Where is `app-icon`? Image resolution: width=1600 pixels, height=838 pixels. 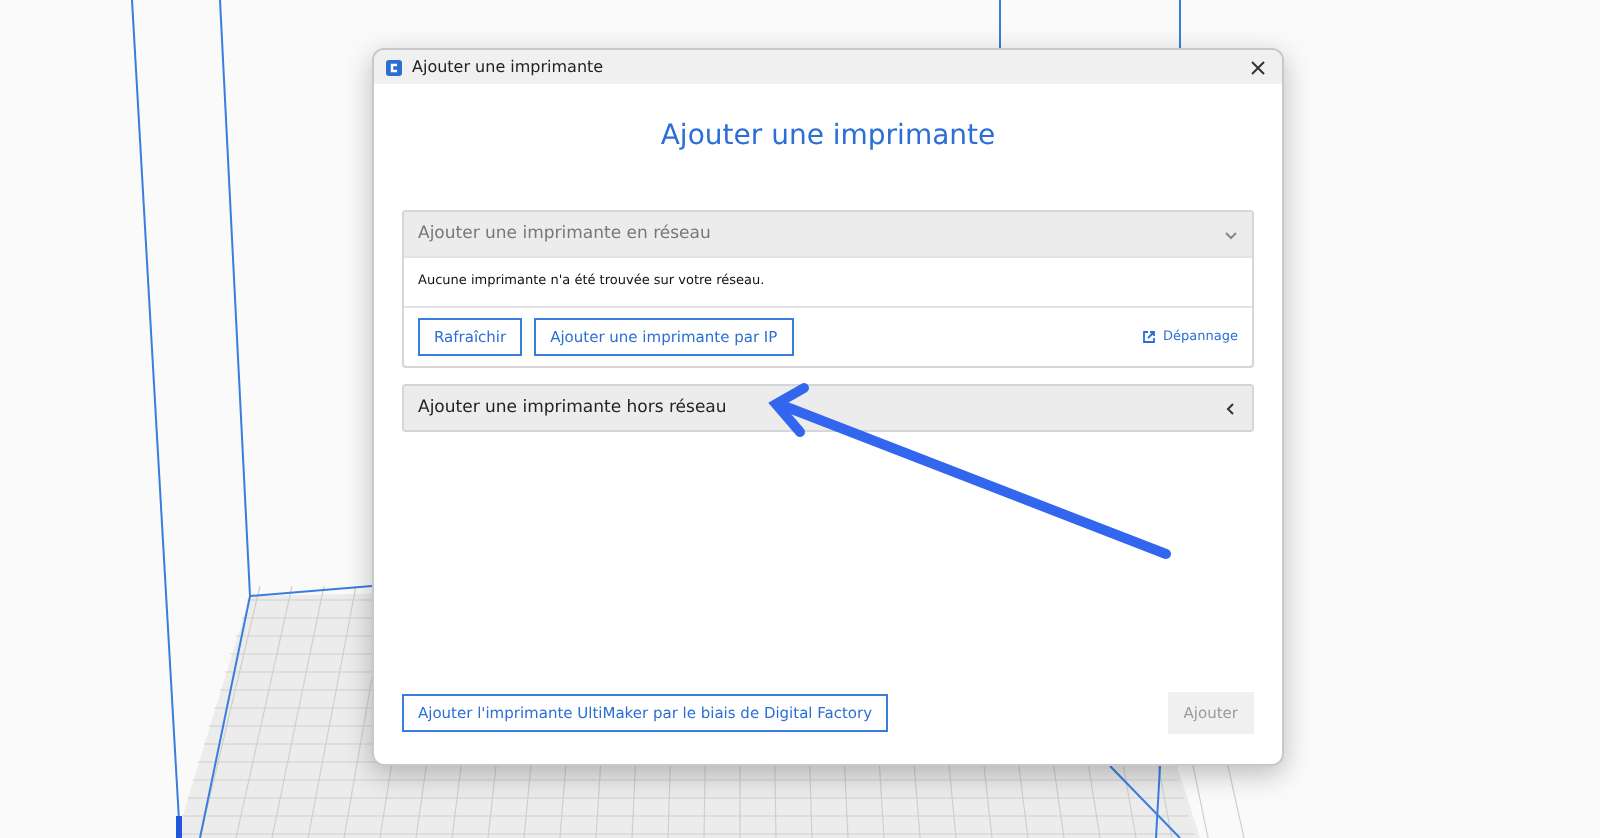
app-icon is located at coordinates (394, 67).